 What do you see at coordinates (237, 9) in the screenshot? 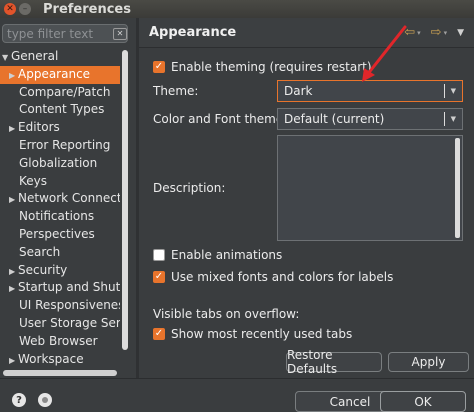
I see `title-bar: ✕ – Preferences` at bounding box center [237, 9].